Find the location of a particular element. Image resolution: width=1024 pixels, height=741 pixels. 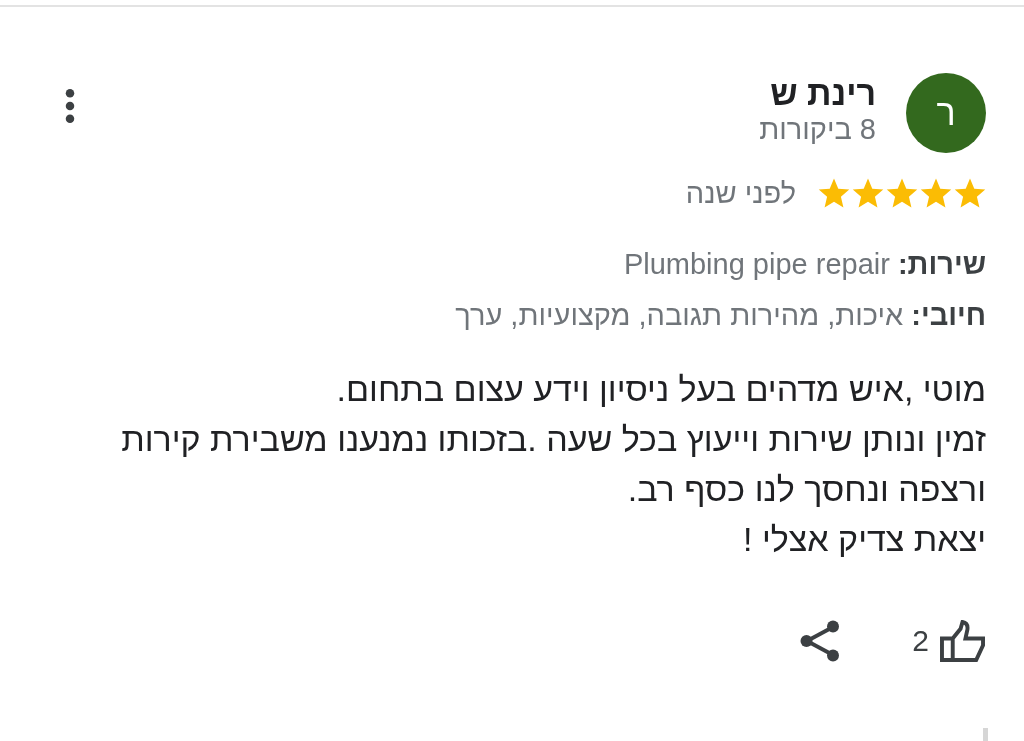

more-icon is located at coordinates (70, 106).